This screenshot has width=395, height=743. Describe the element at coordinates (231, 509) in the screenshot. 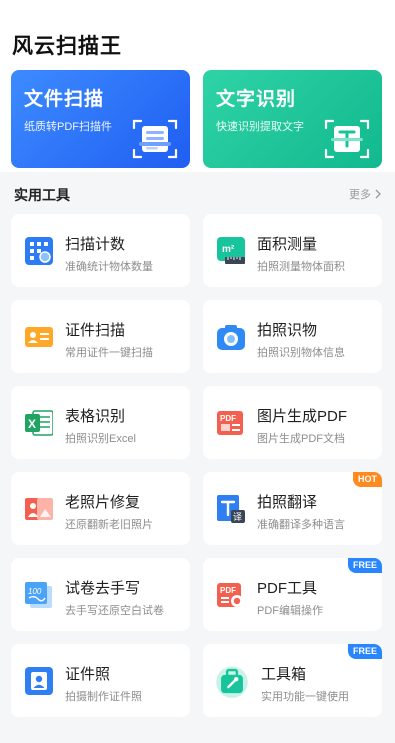

I see `translate-icon: 译` at that location.